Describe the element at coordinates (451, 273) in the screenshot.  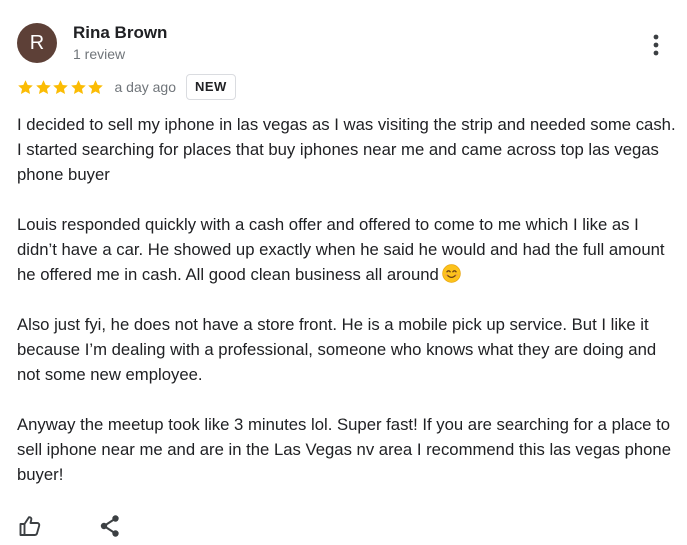
I see `smiling-face-emoji-icon` at that location.